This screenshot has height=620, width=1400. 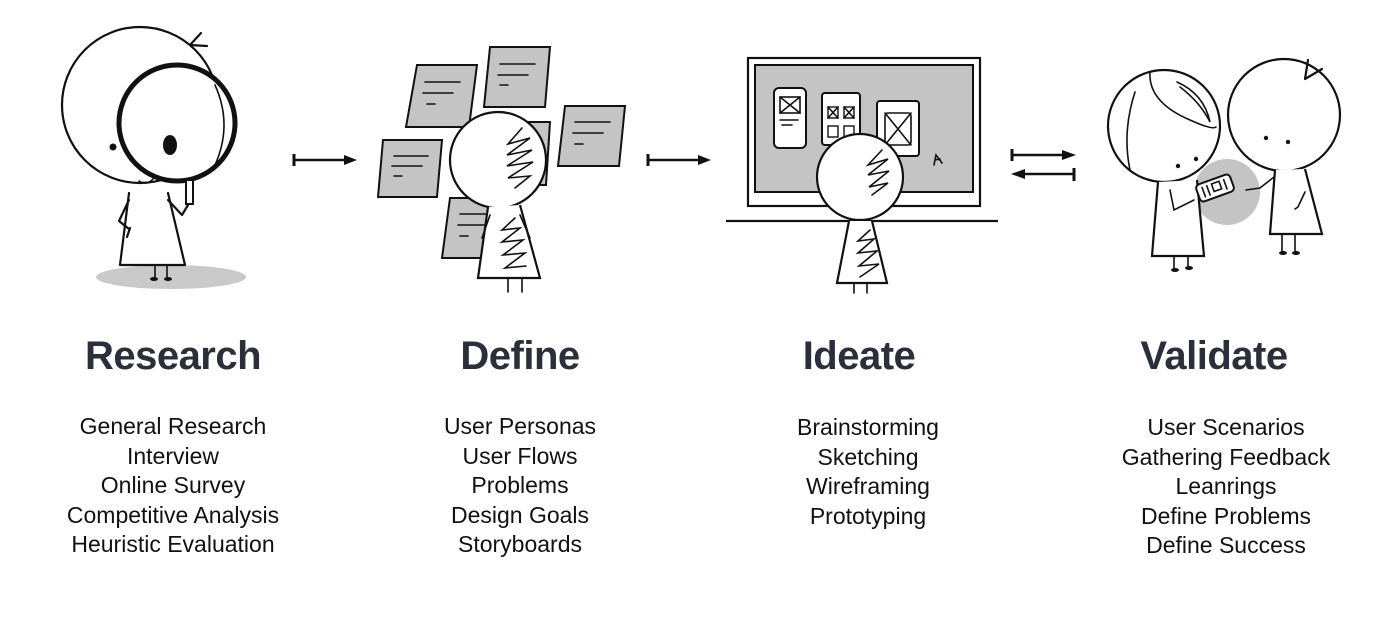 I want to click on stage-item: Interview, so click(x=173, y=455).